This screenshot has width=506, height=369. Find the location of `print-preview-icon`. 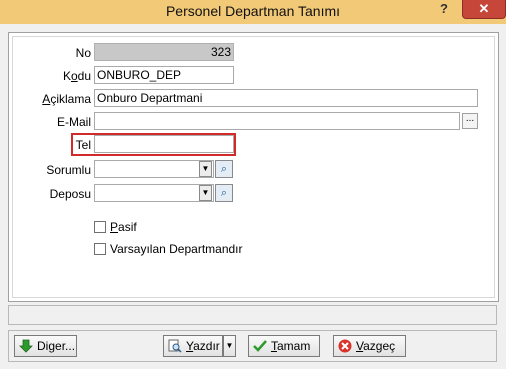

print-preview-icon is located at coordinates (175, 346).